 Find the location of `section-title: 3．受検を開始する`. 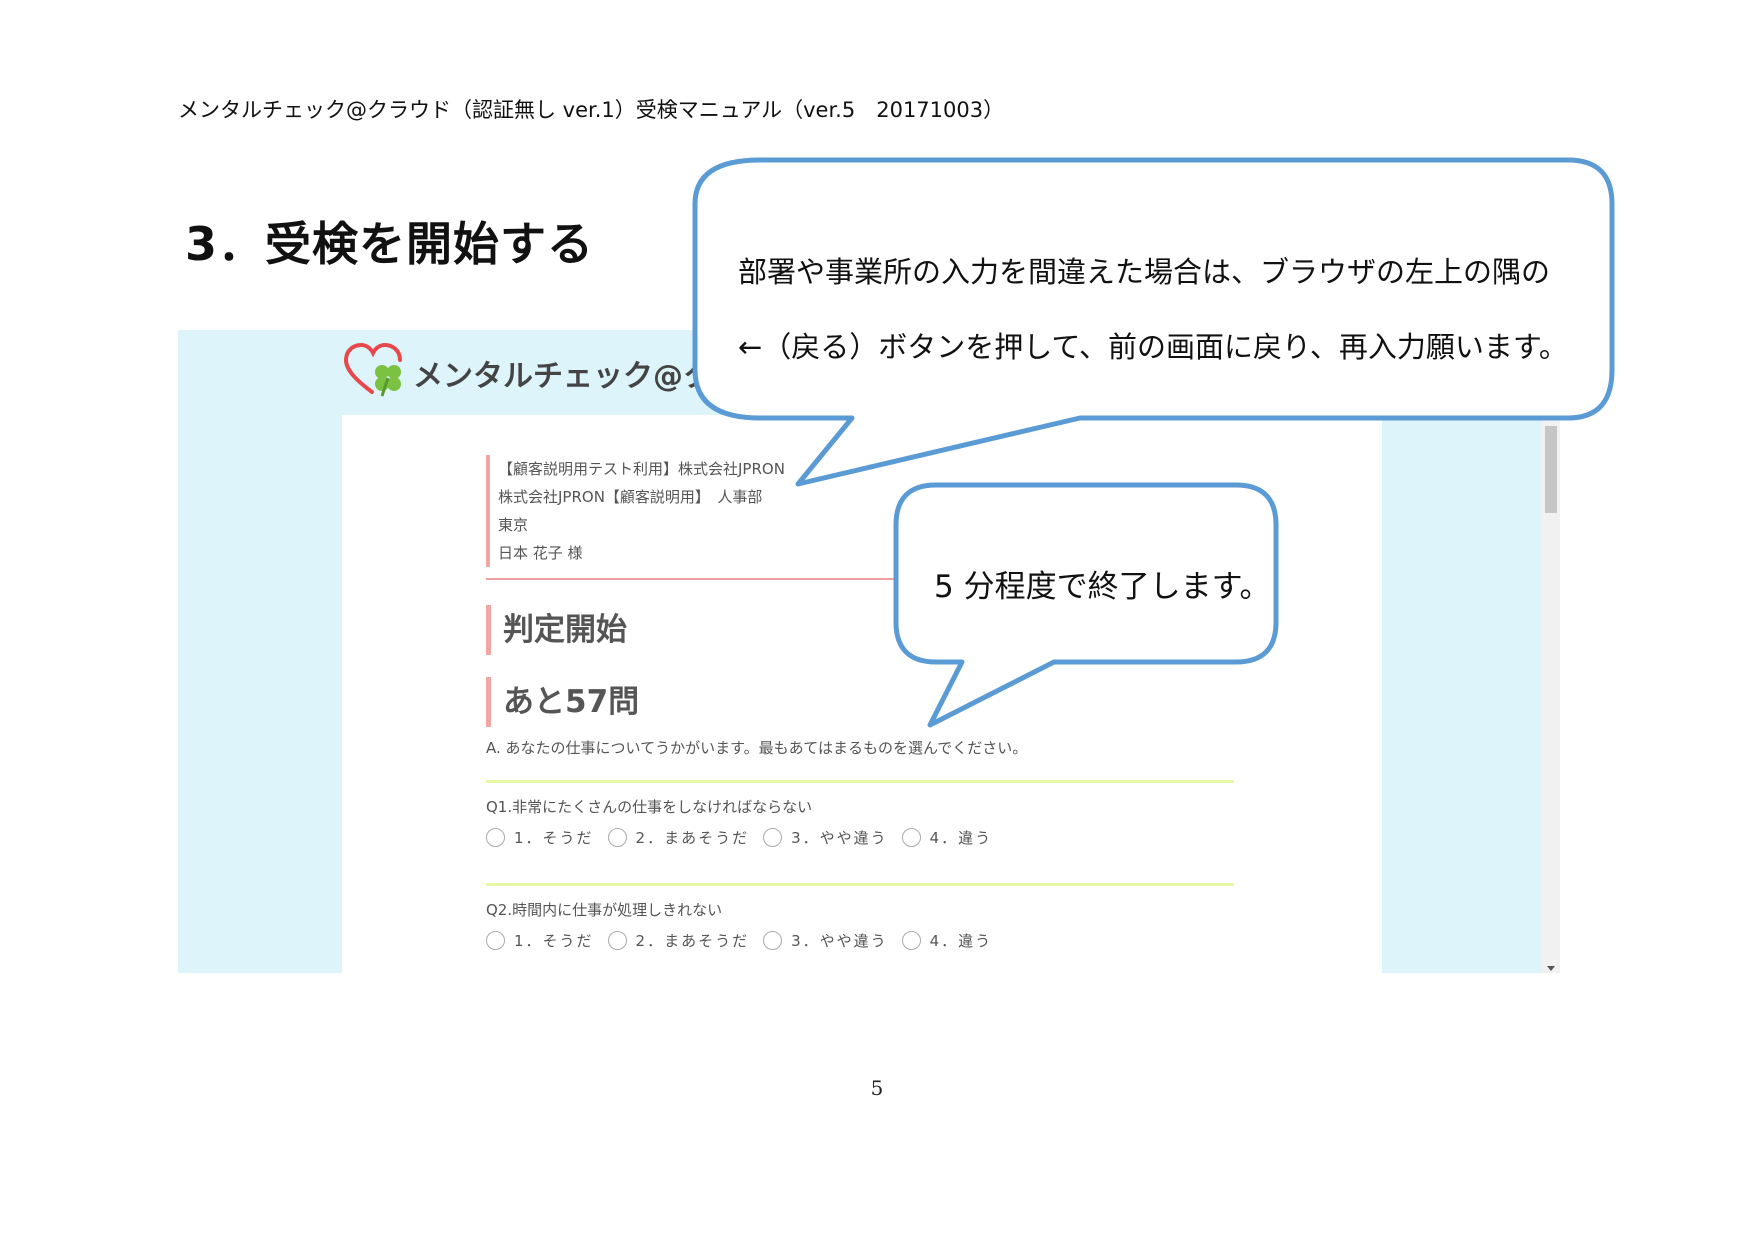

section-title: 3．受検を開始する is located at coordinates (390, 244).